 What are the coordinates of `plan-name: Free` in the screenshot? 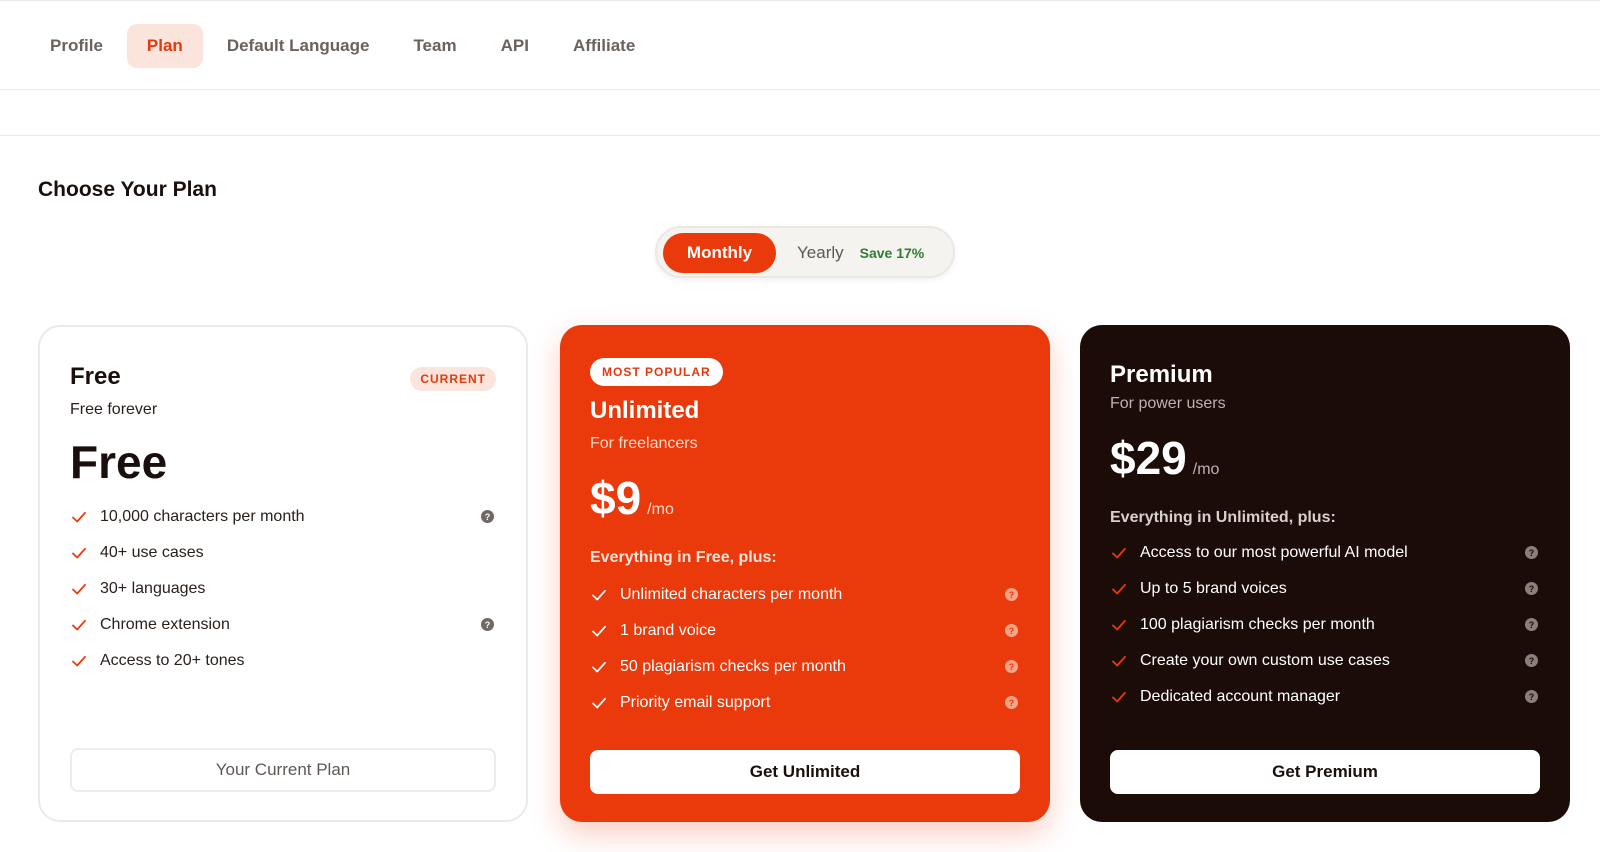 It's located at (95, 376).